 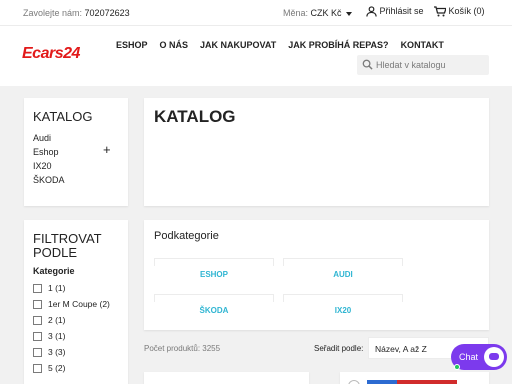 What do you see at coordinates (56, 336) in the screenshot?
I see `filter-option-label: 3 (1)` at bounding box center [56, 336].